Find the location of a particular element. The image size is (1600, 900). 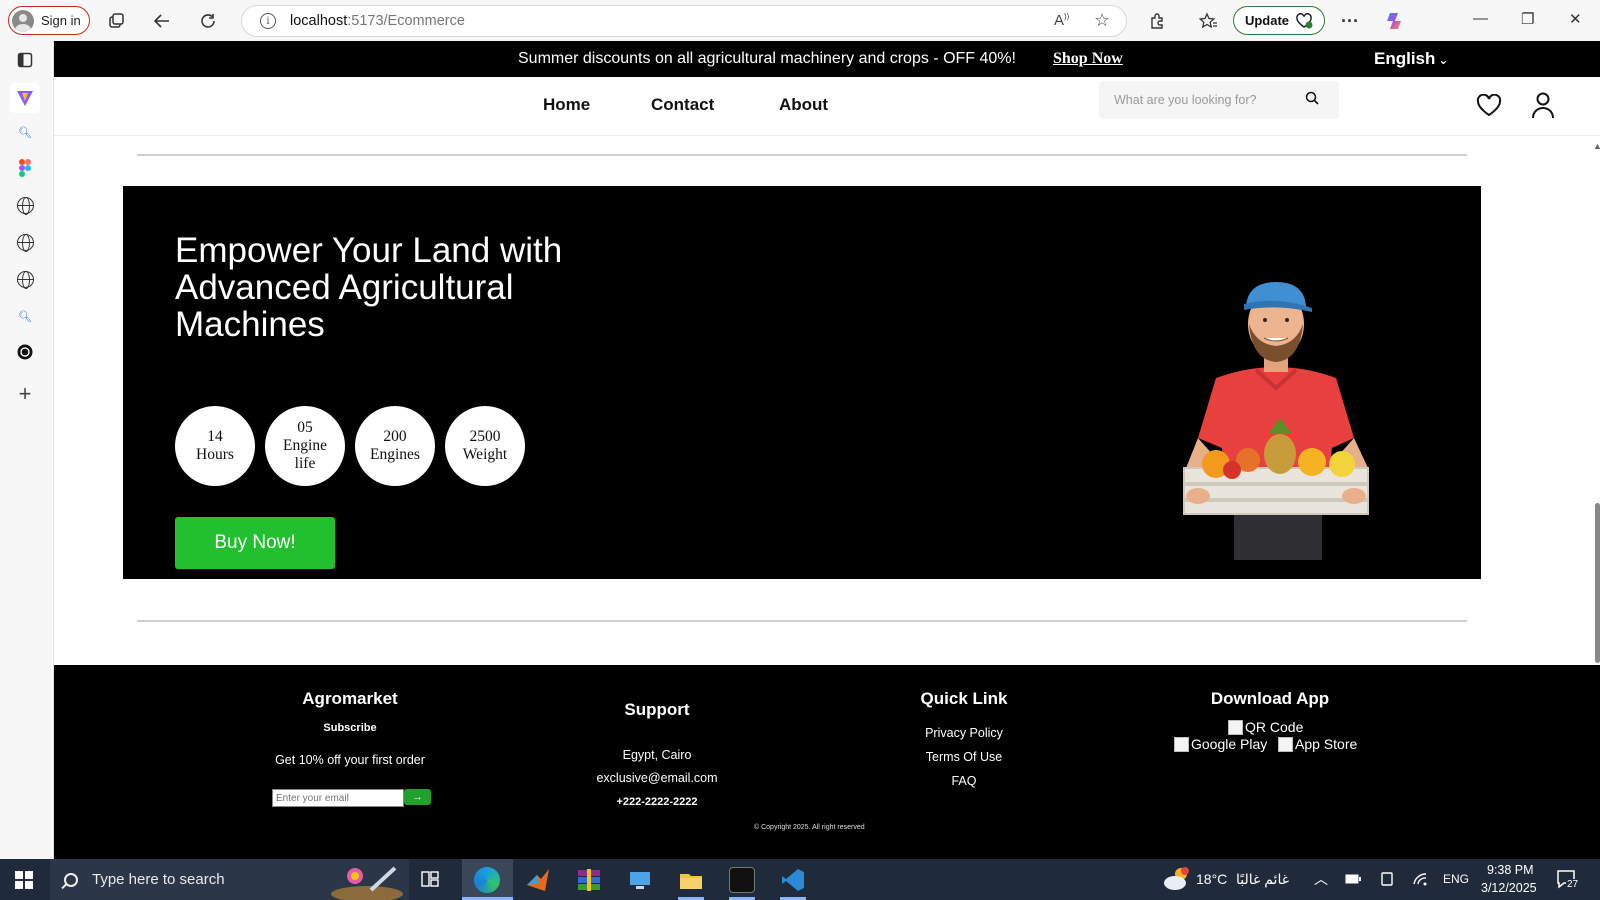

stat-weight: 2500 Weight is located at coordinates (485, 446).